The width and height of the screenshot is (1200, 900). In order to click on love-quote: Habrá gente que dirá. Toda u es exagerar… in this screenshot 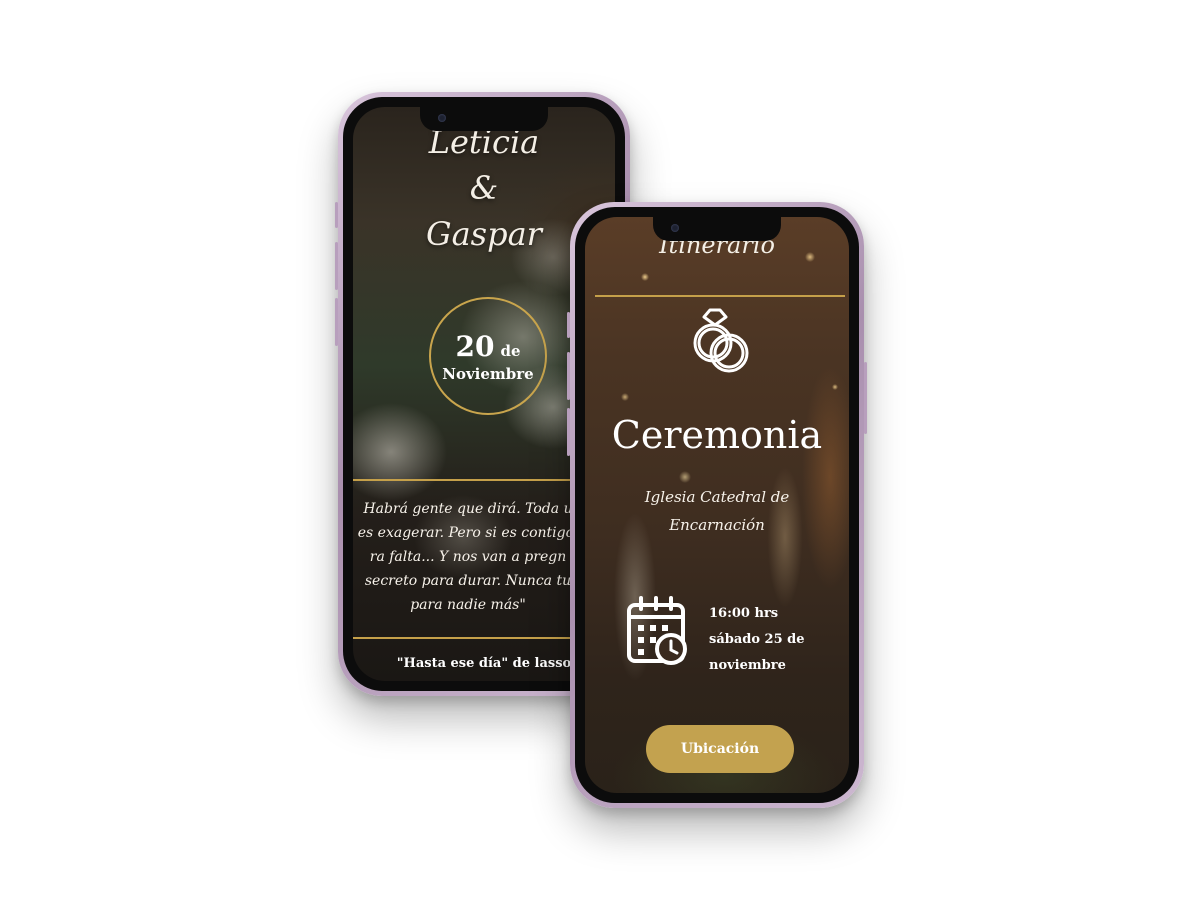, I will do `click(468, 557)`.